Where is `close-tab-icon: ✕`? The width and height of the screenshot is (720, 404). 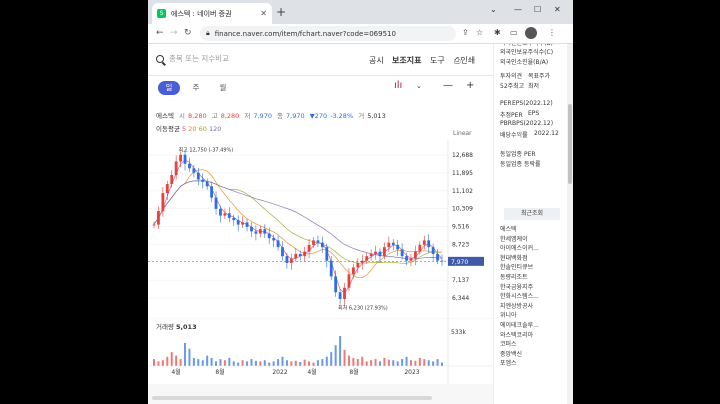 close-tab-icon: ✕ is located at coordinates (263, 13).